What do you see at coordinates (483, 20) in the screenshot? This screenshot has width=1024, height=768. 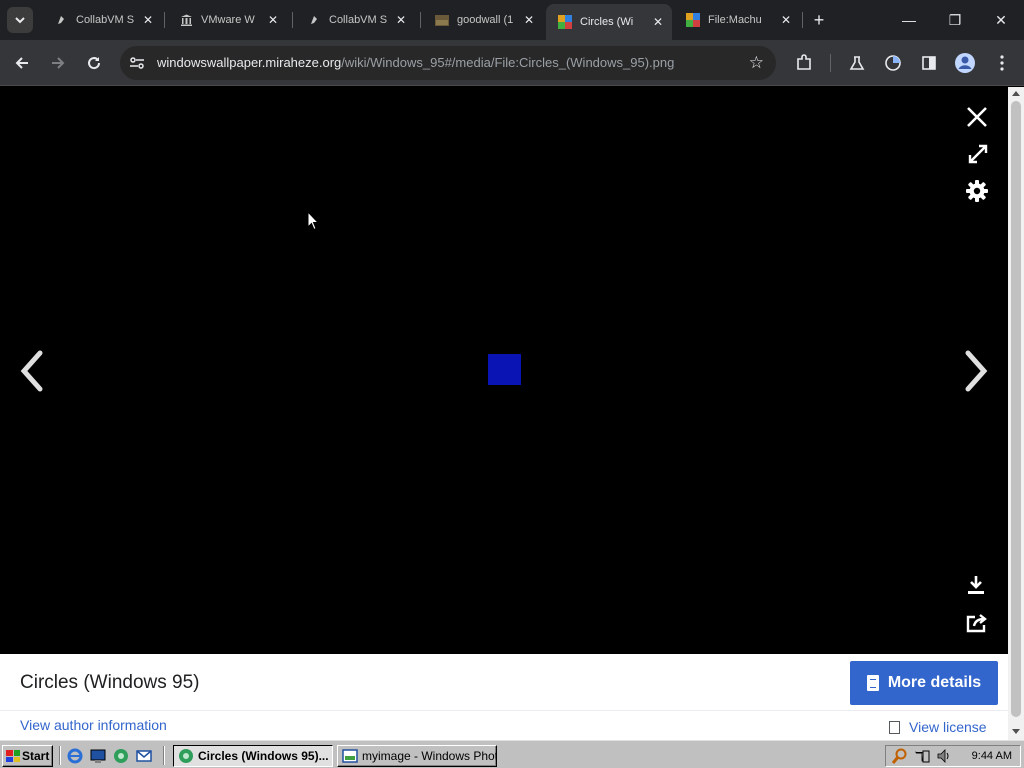 I see `tab-goodwall: goodwall (1 ✕` at bounding box center [483, 20].